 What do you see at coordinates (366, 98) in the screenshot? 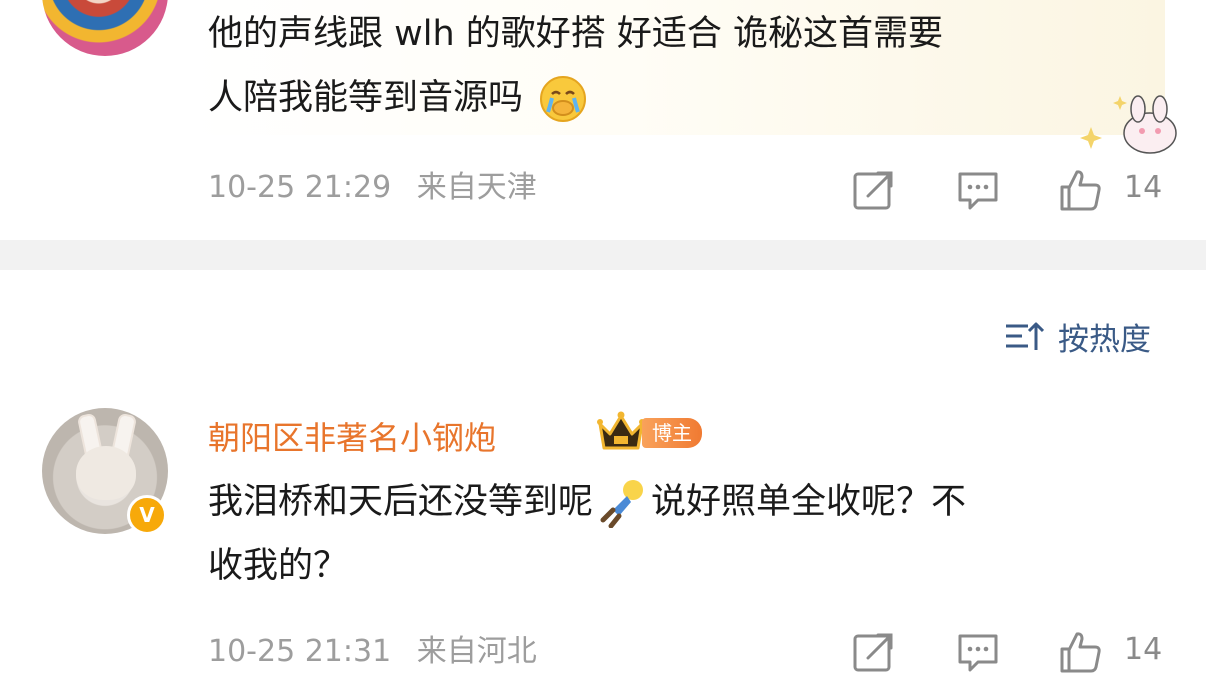
I see `comment-text-line: 人陪我能等到音源吗` at bounding box center [366, 98].